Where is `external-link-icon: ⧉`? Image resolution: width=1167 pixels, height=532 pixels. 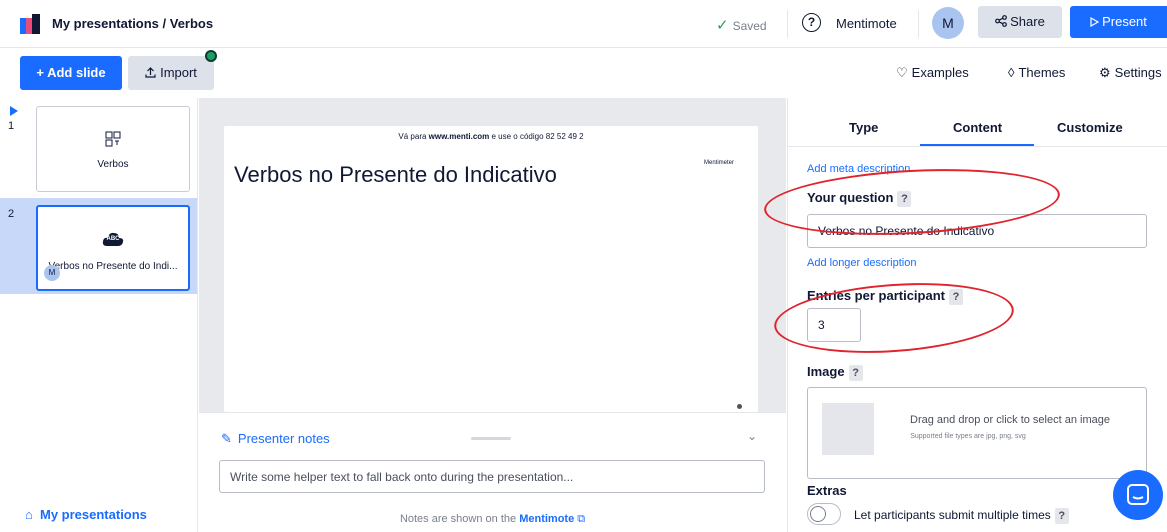 external-link-icon: ⧉ is located at coordinates (581, 519).